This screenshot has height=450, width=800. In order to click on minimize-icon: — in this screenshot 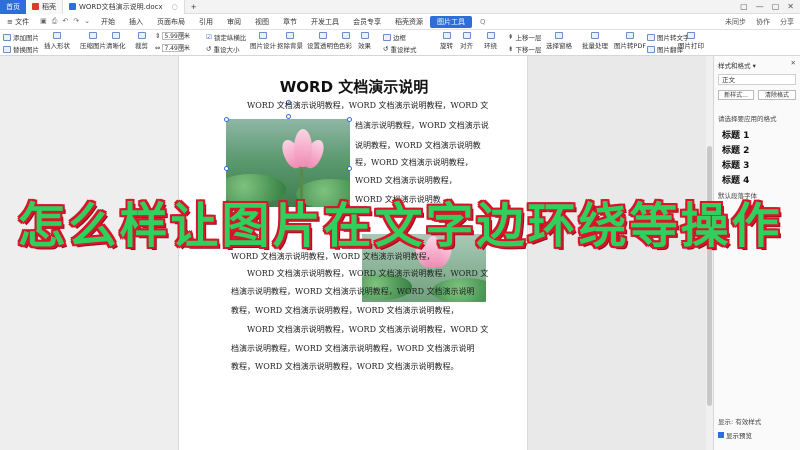, I will do `click(760, 6)`.